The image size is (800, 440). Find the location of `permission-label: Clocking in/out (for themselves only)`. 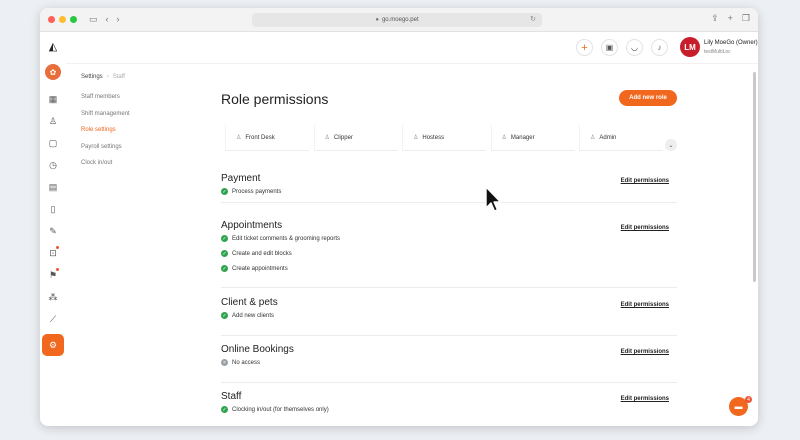

permission-label: Clocking in/out (for themselves only) is located at coordinates (280, 409).